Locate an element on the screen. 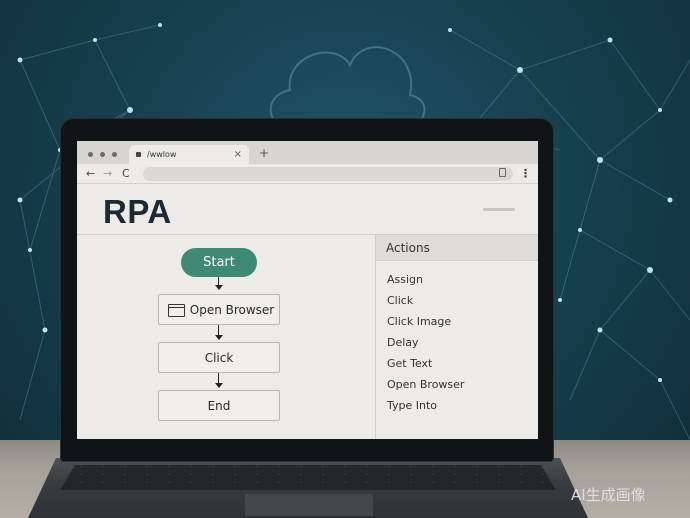 This screenshot has height=518, width=690. actions-panel-header: Actions is located at coordinates (457, 248).